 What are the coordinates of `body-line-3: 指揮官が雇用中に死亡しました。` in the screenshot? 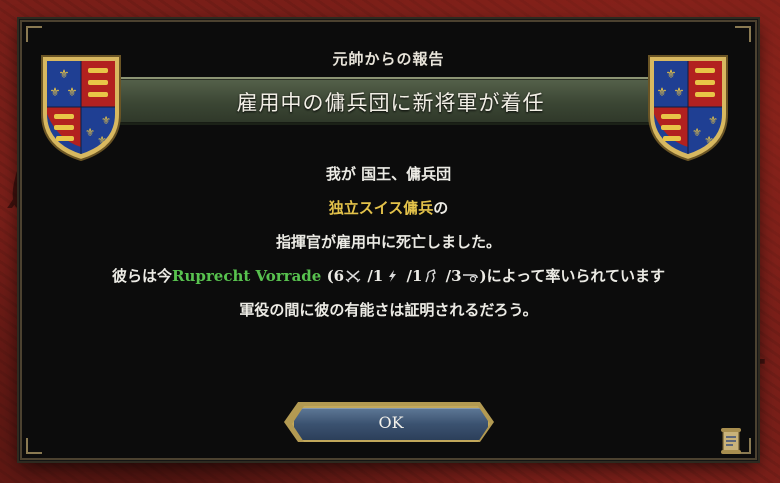 It's located at (388, 242).